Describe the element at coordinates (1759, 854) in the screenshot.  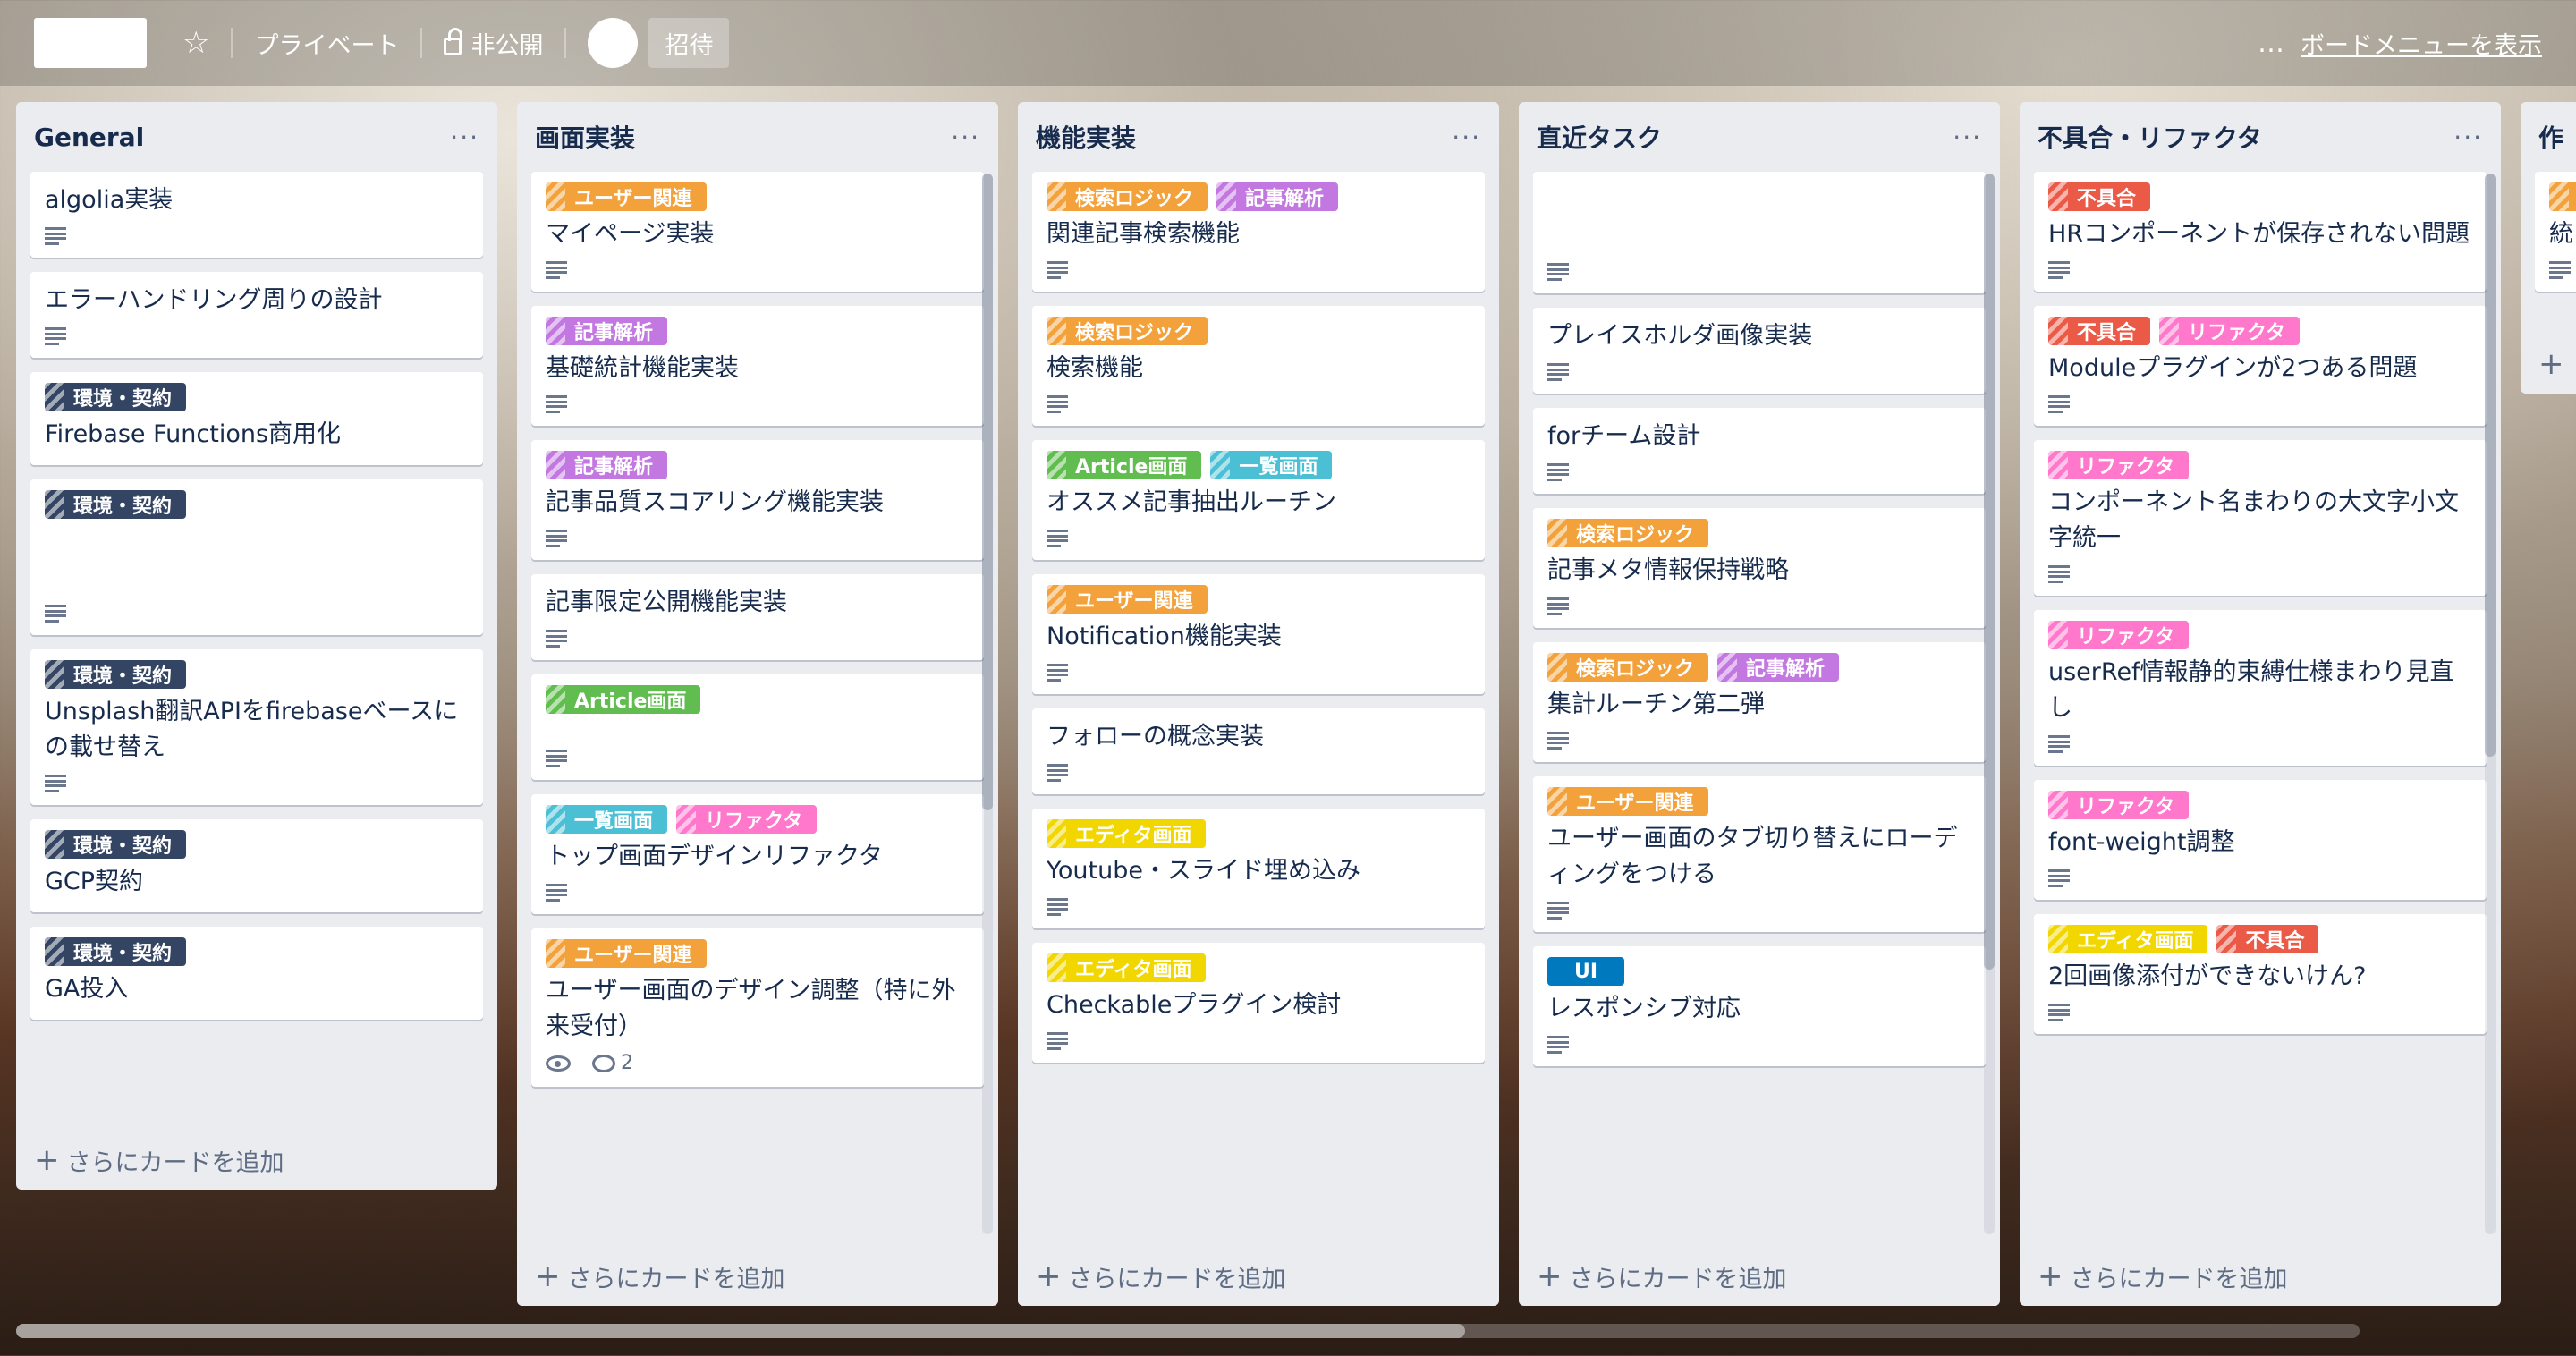
I see `card: ユーザー関連 ユーザー画面のタブ切り替えにローディングをつける` at that location.